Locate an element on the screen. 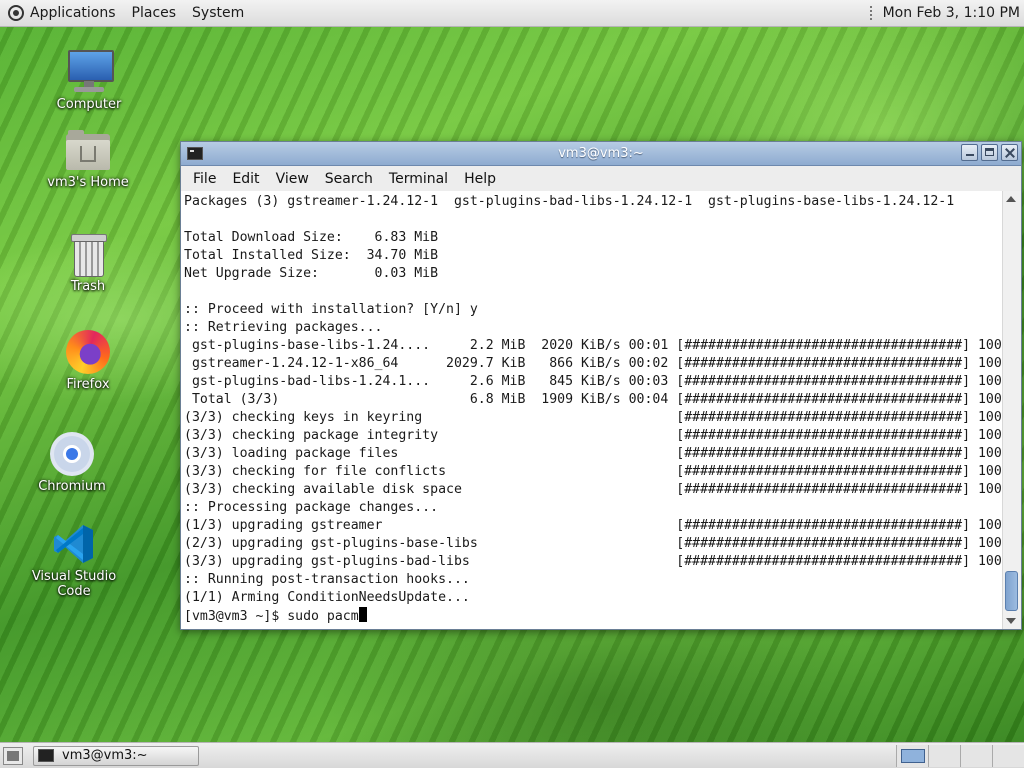 The height and width of the screenshot is (768, 1024). desktop-icon-computer: Computer is located at coordinates (89, 80).